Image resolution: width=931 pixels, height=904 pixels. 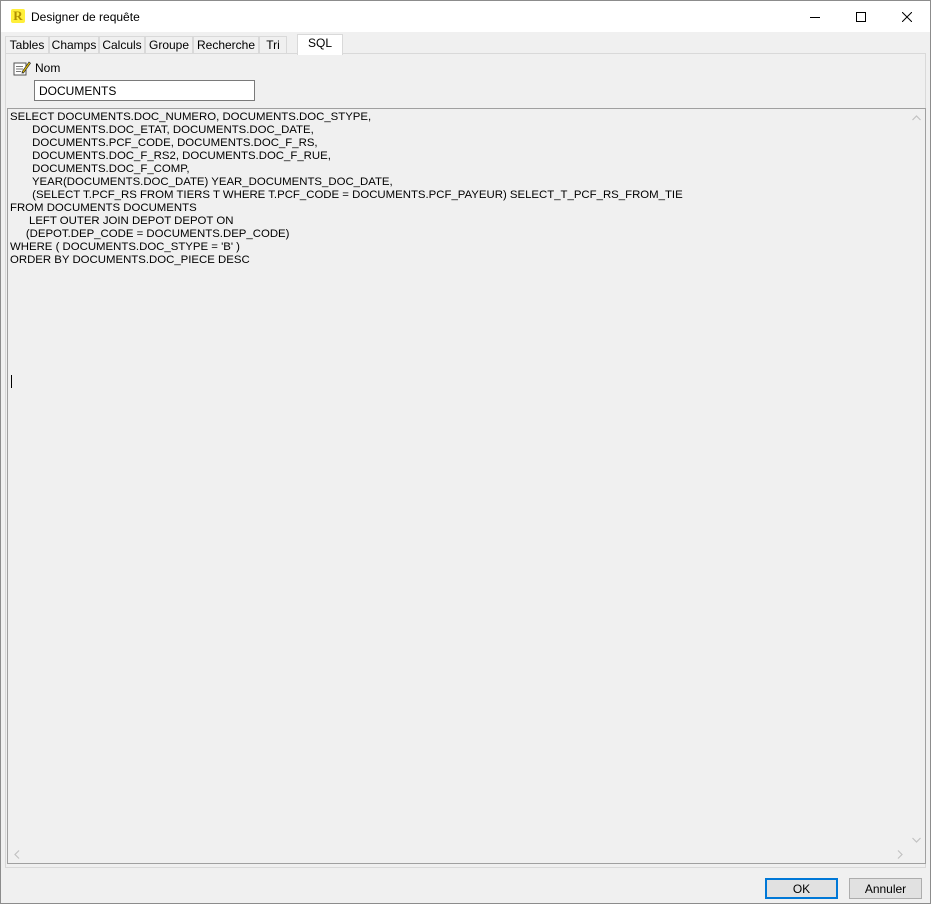 I want to click on vertical-scrollbar, so click(x=916, y=478).